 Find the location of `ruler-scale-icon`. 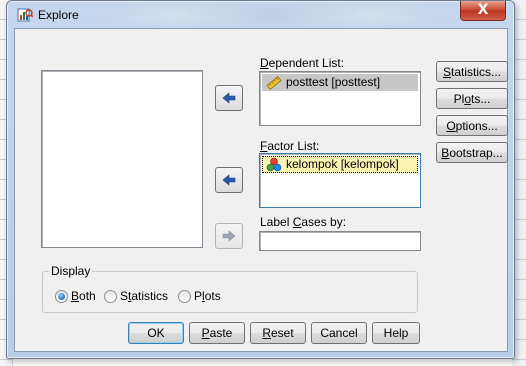

ruler-scale-icon is located at coordinates (274, 83).